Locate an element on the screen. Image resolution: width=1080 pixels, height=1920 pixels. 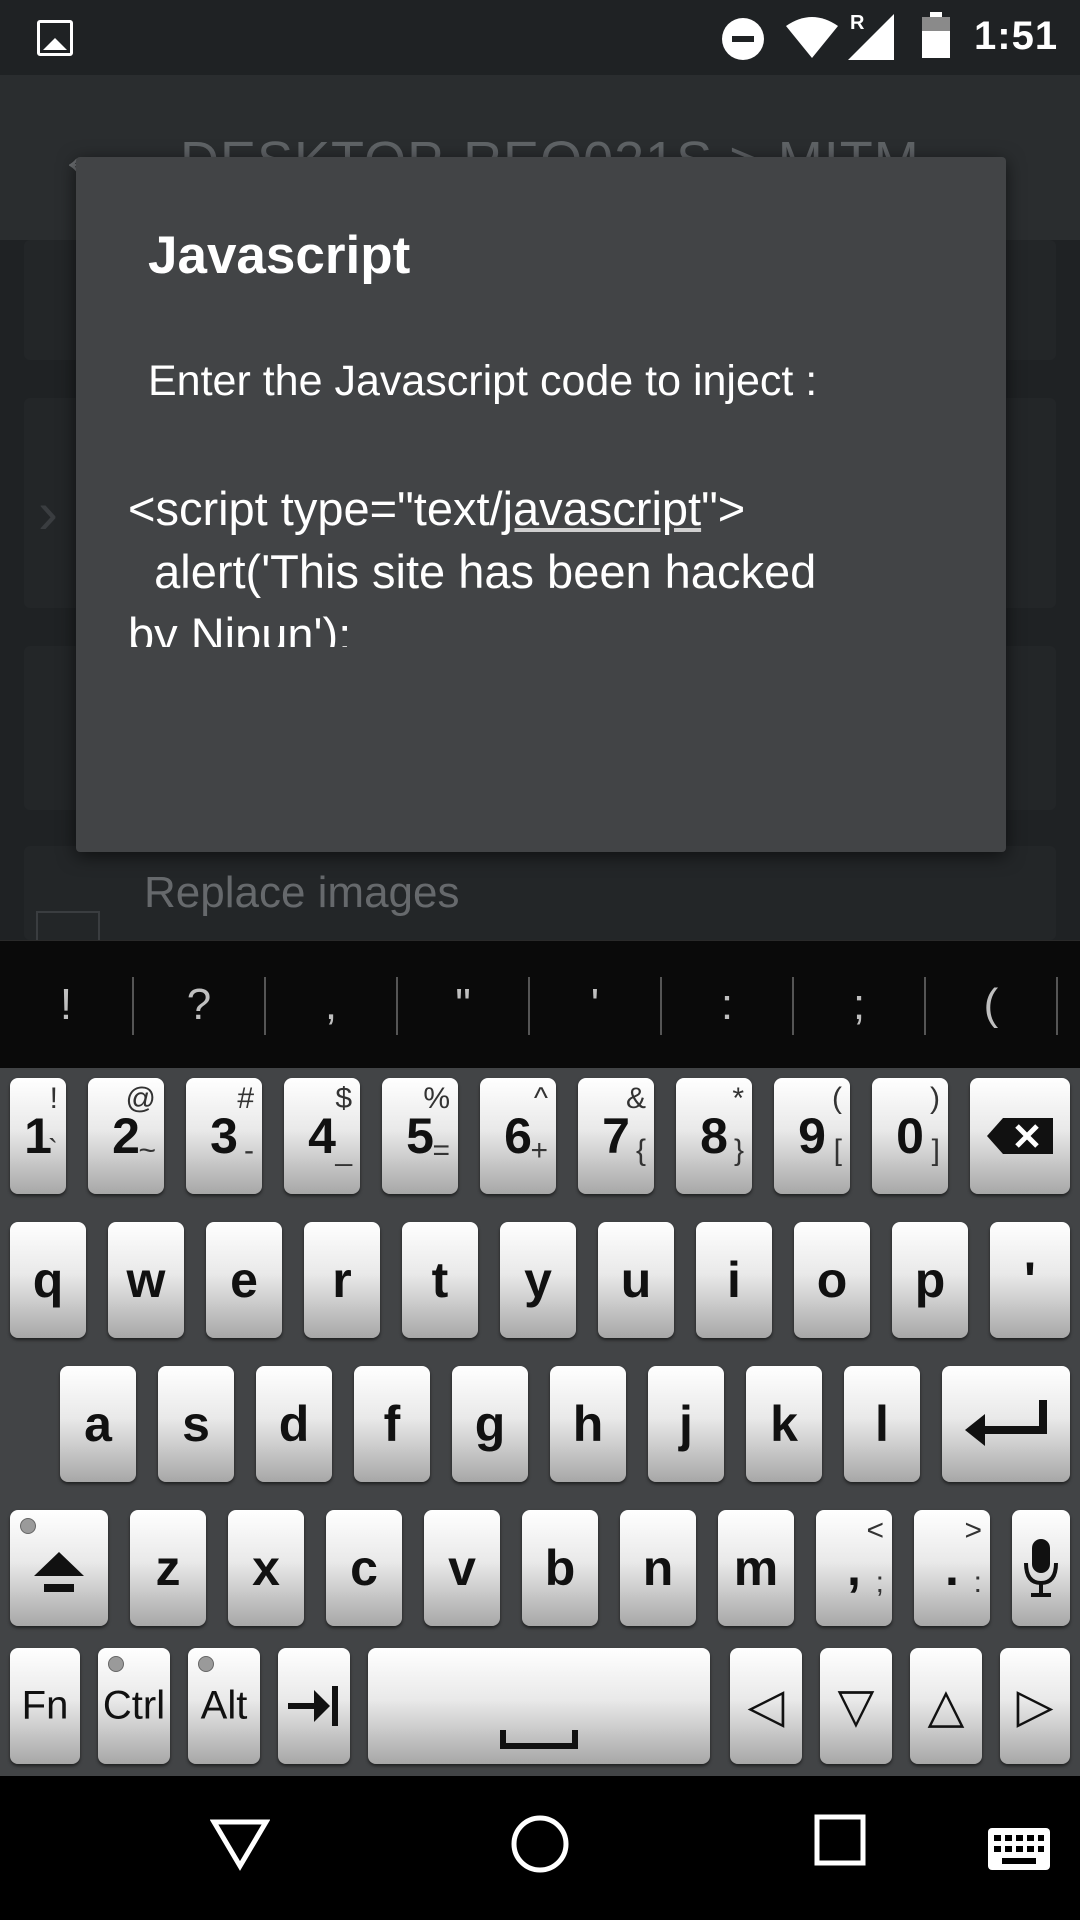
enter-key is located at coordinates (1006, 1424).